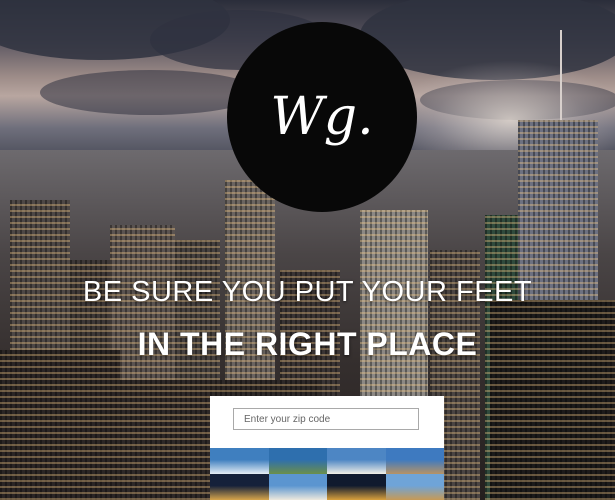  What do you see at coordinates (307, 344) in the screenshot?
I see `headline-line-2: IN THE RIGHT PLACE` at bounding box center [307, 344].